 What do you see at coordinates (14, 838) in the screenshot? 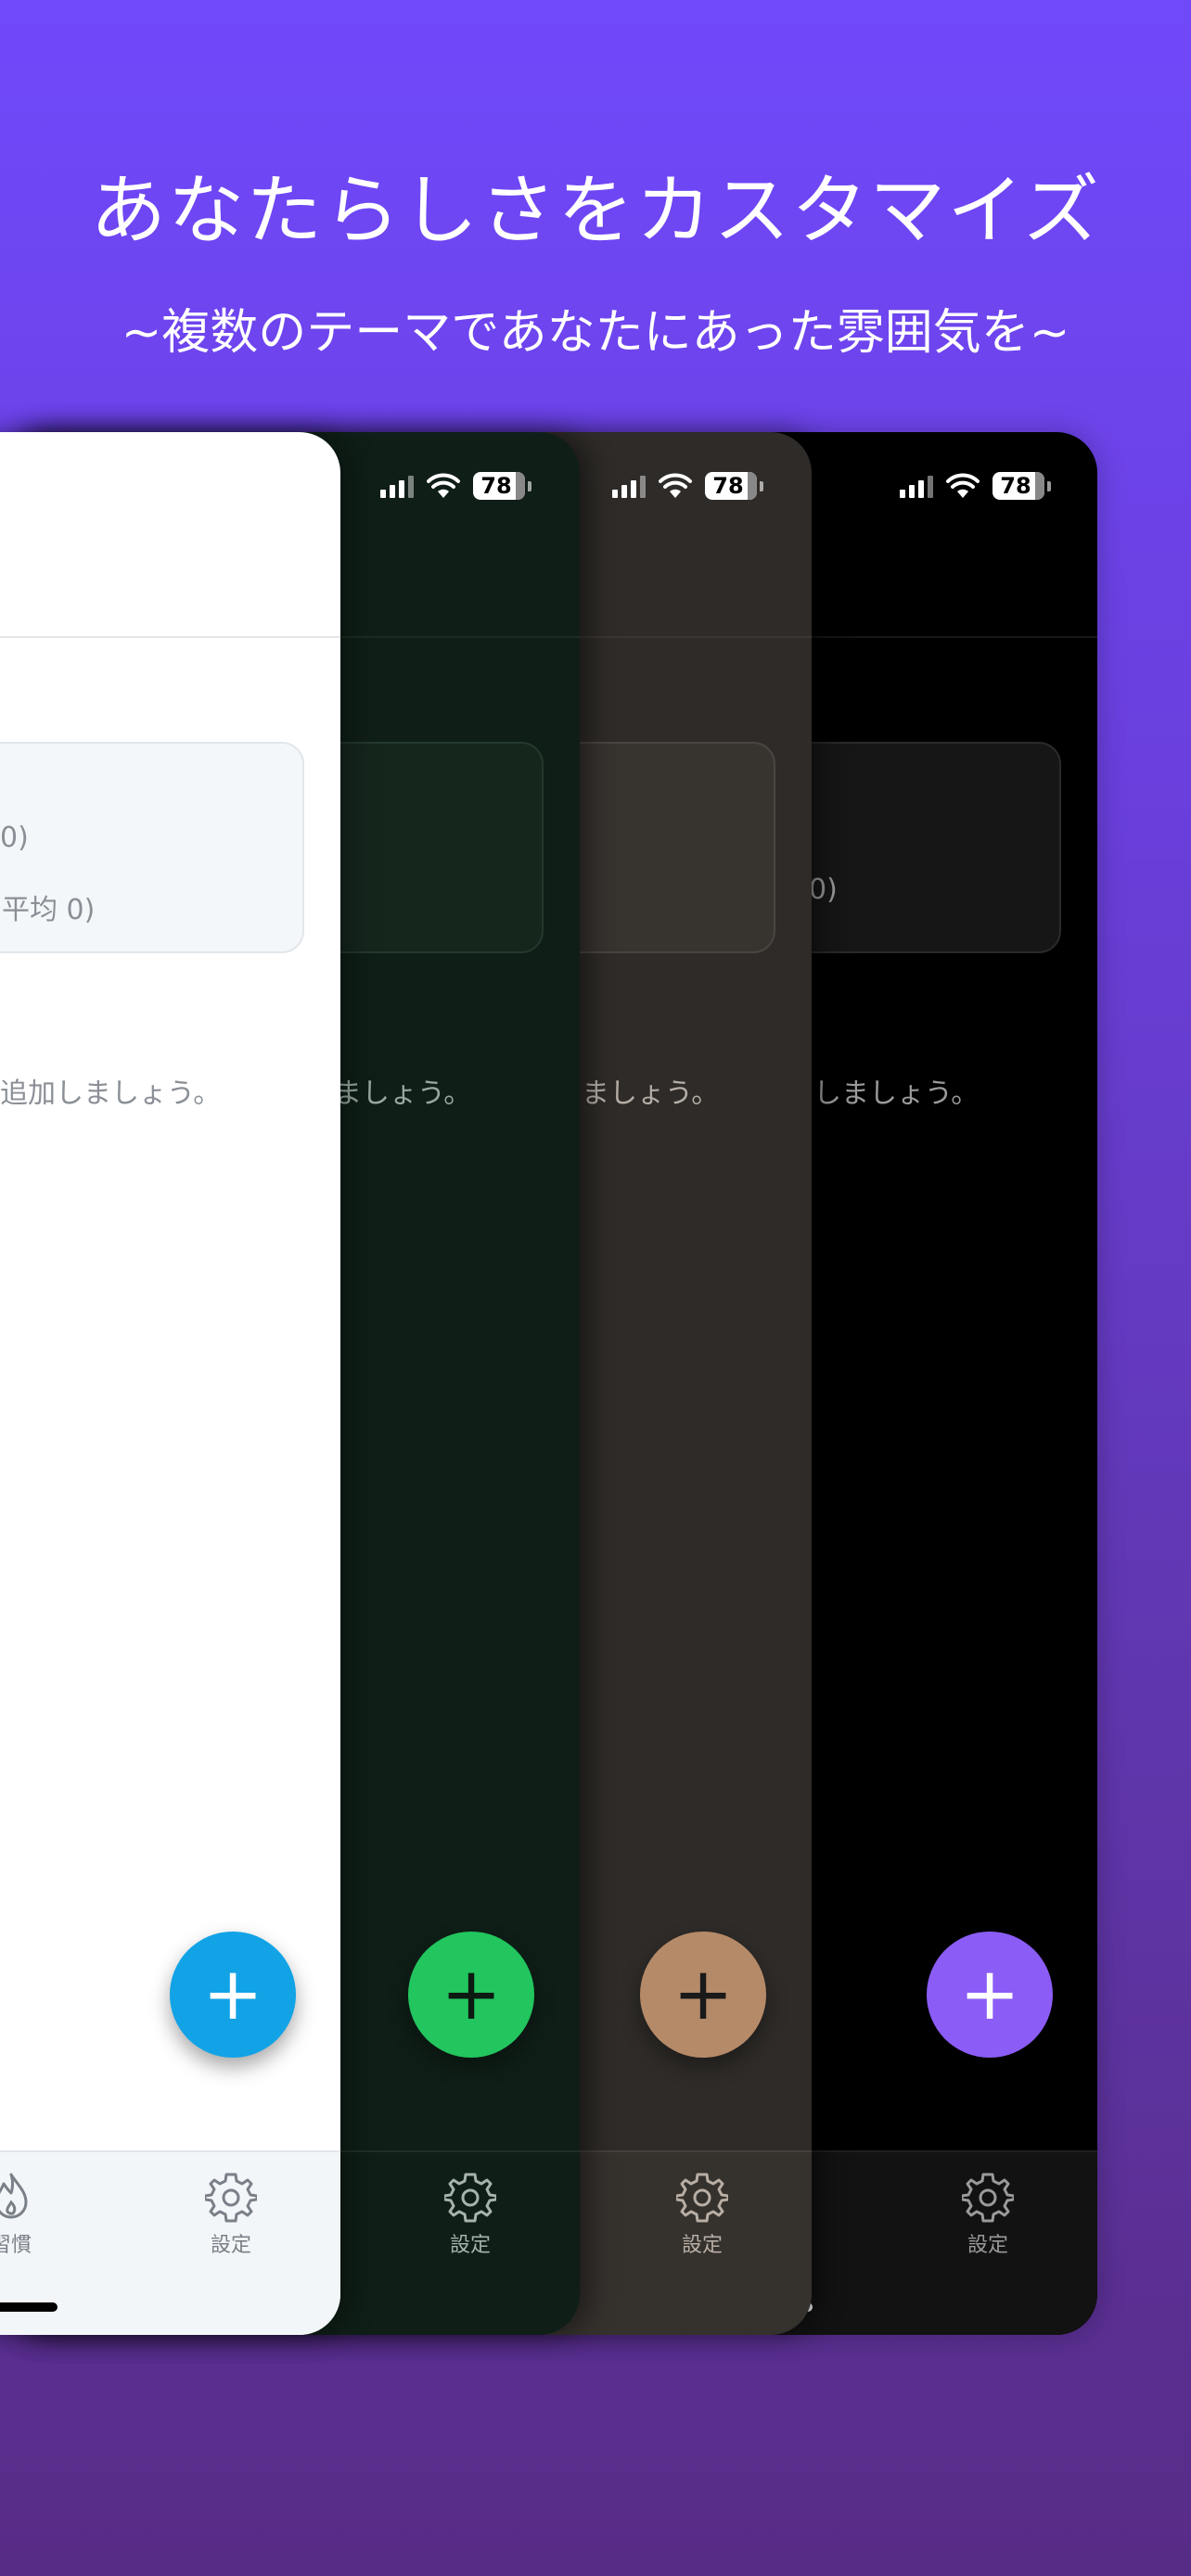
I see `summary-line-1: 0)` at bounding box center [14, 838].